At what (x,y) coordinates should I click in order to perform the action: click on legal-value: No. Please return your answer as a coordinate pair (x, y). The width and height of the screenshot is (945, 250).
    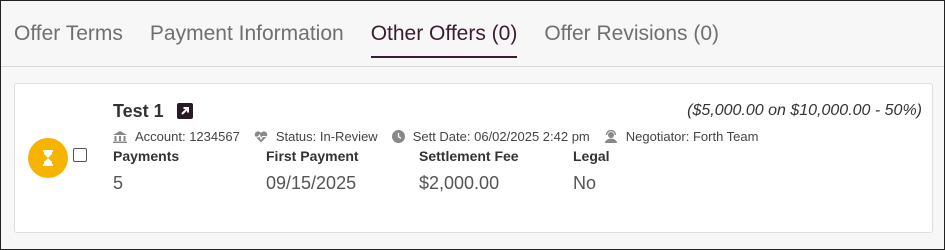
    Looking at the image, I should click on (585, 183).